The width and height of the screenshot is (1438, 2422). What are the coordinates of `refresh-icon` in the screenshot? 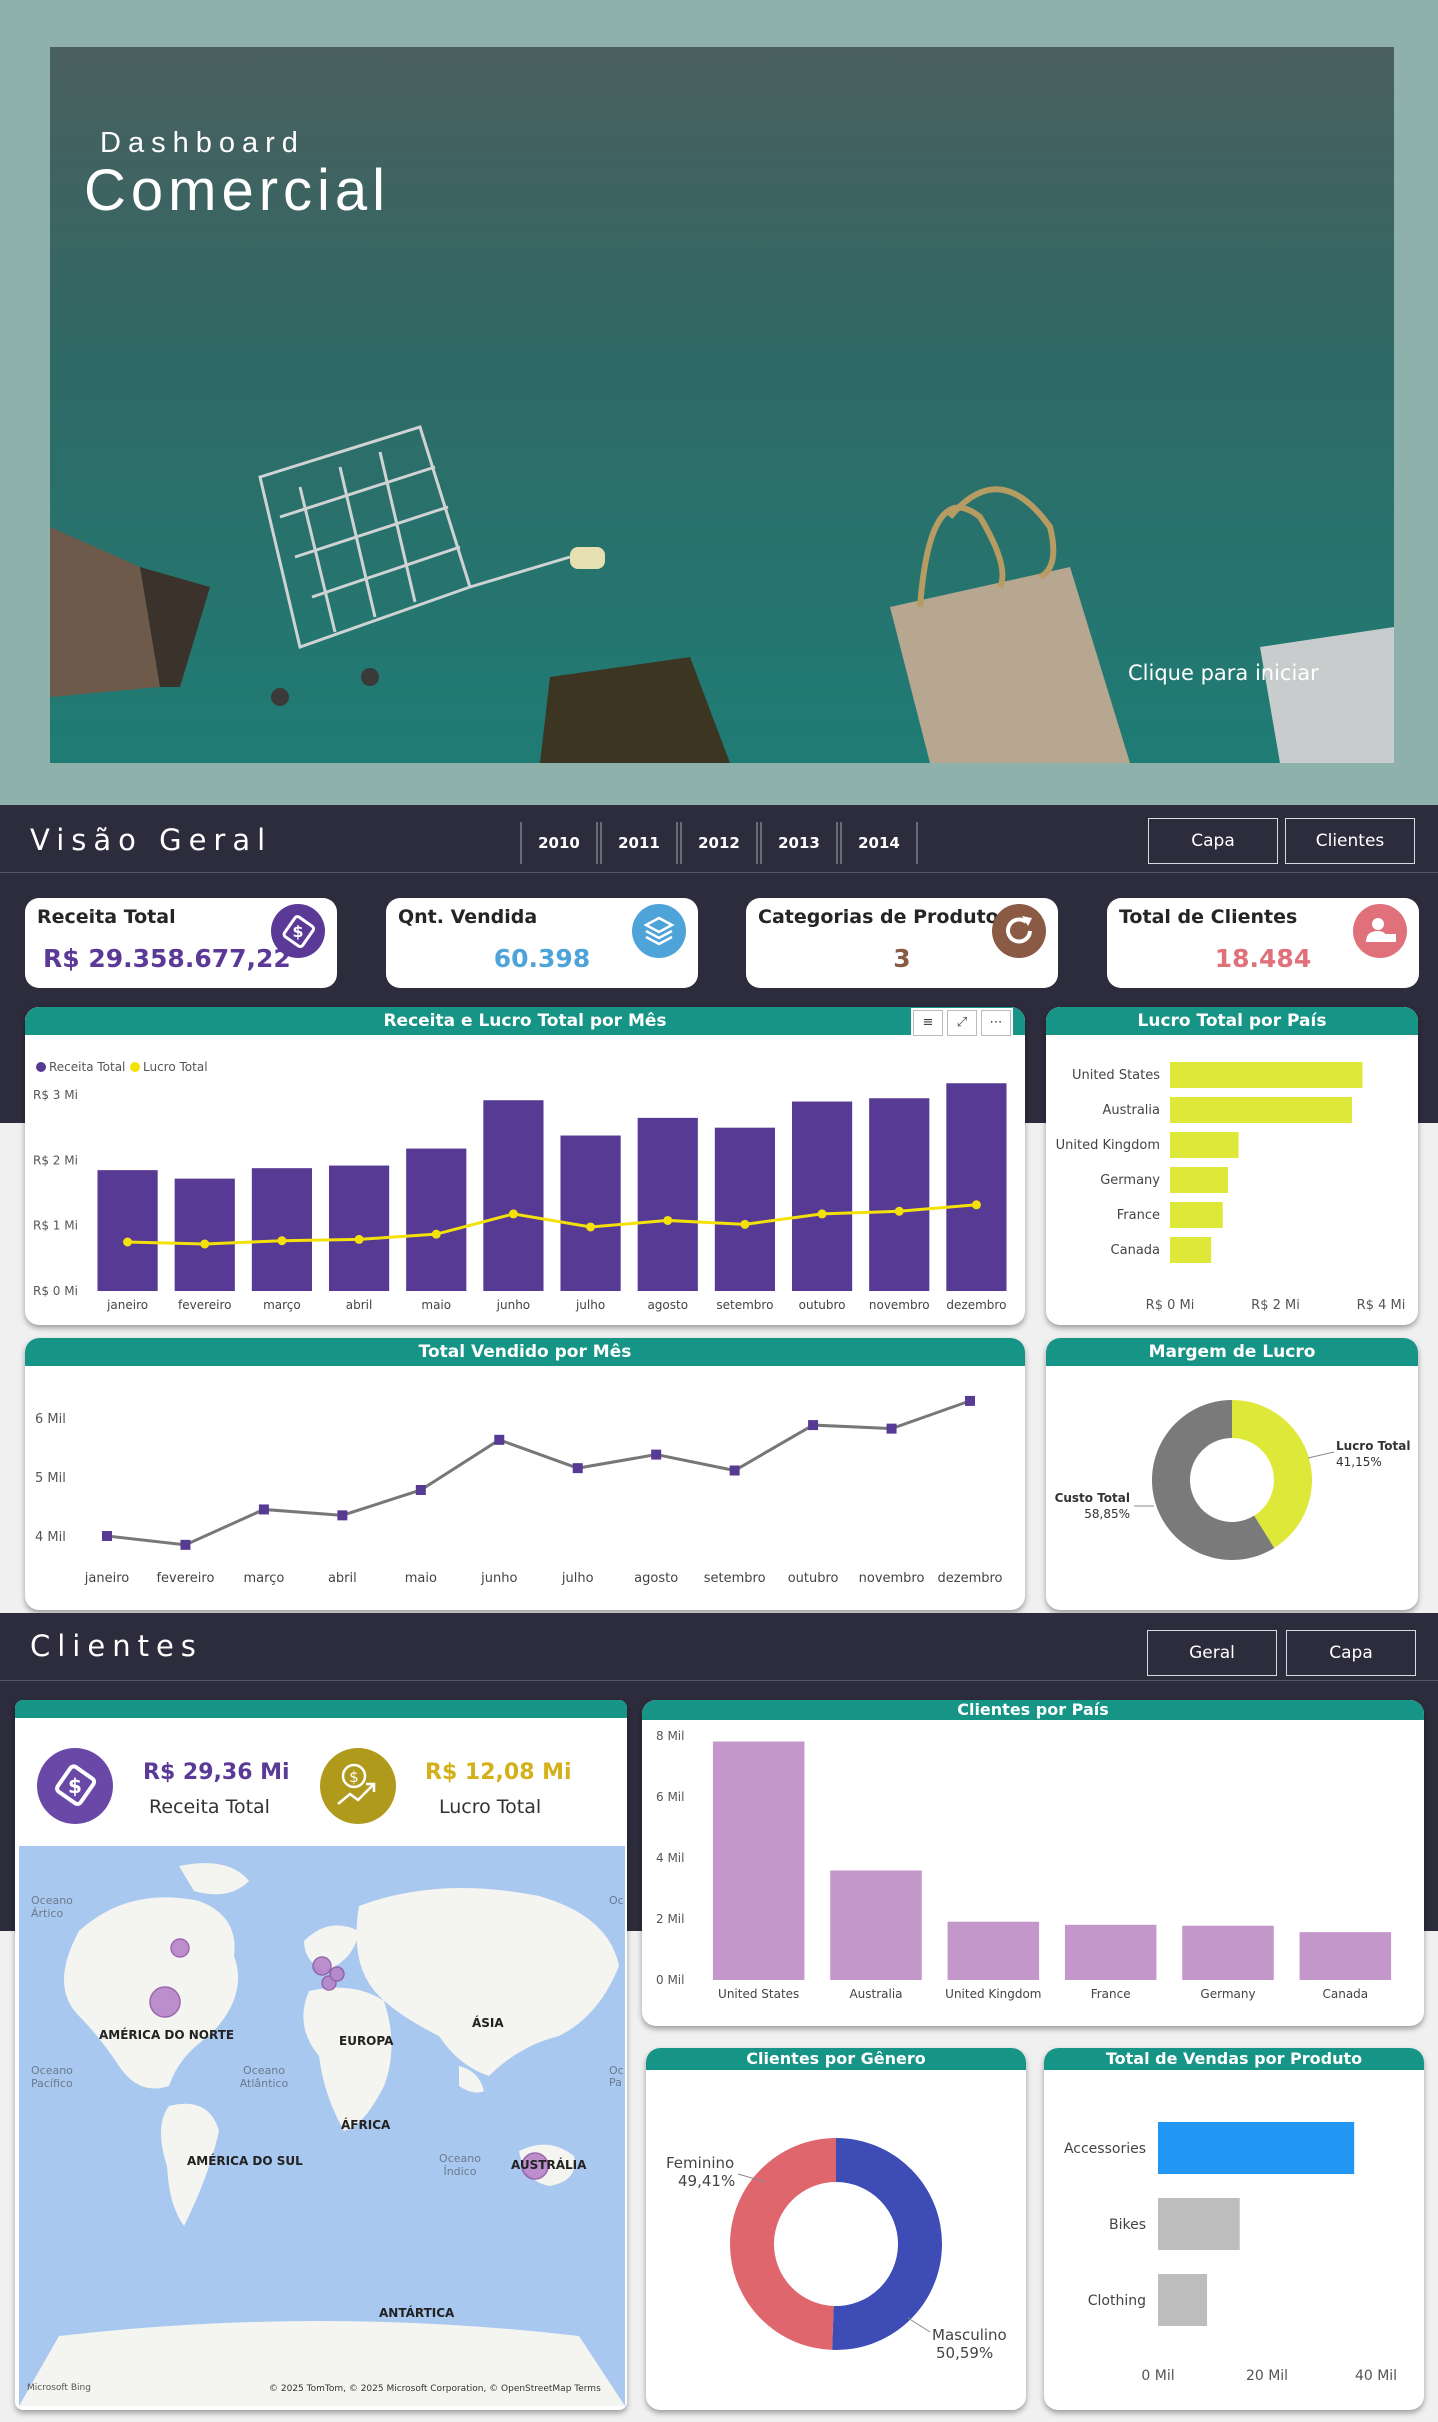 It's located at (1019, 931).